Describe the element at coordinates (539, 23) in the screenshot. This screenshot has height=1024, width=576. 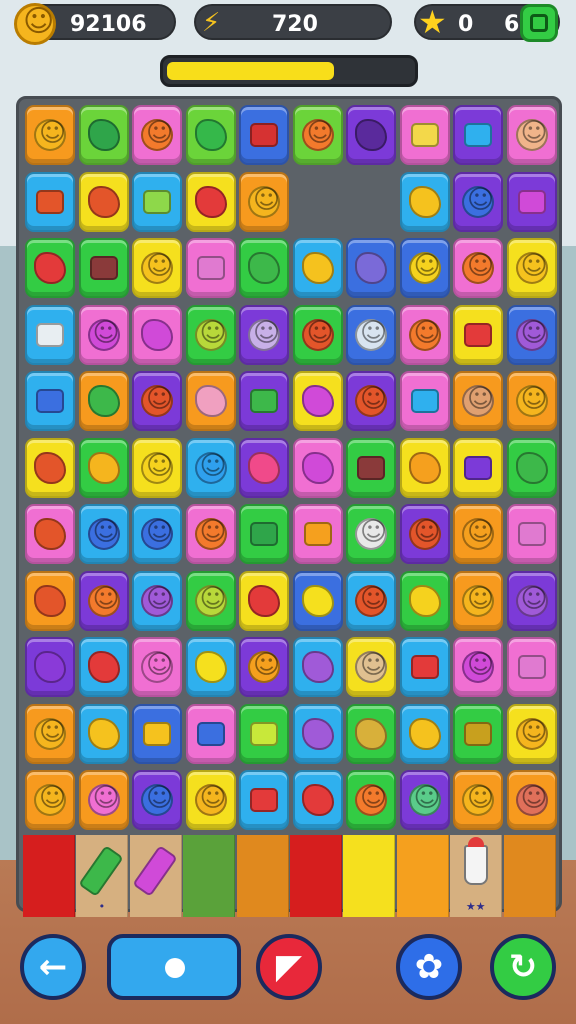
I see `menu-button` at that location.